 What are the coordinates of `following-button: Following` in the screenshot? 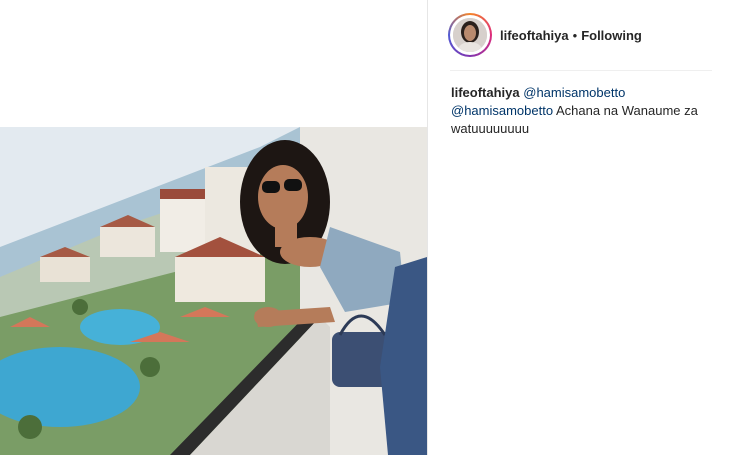 It's located at (611, 35).